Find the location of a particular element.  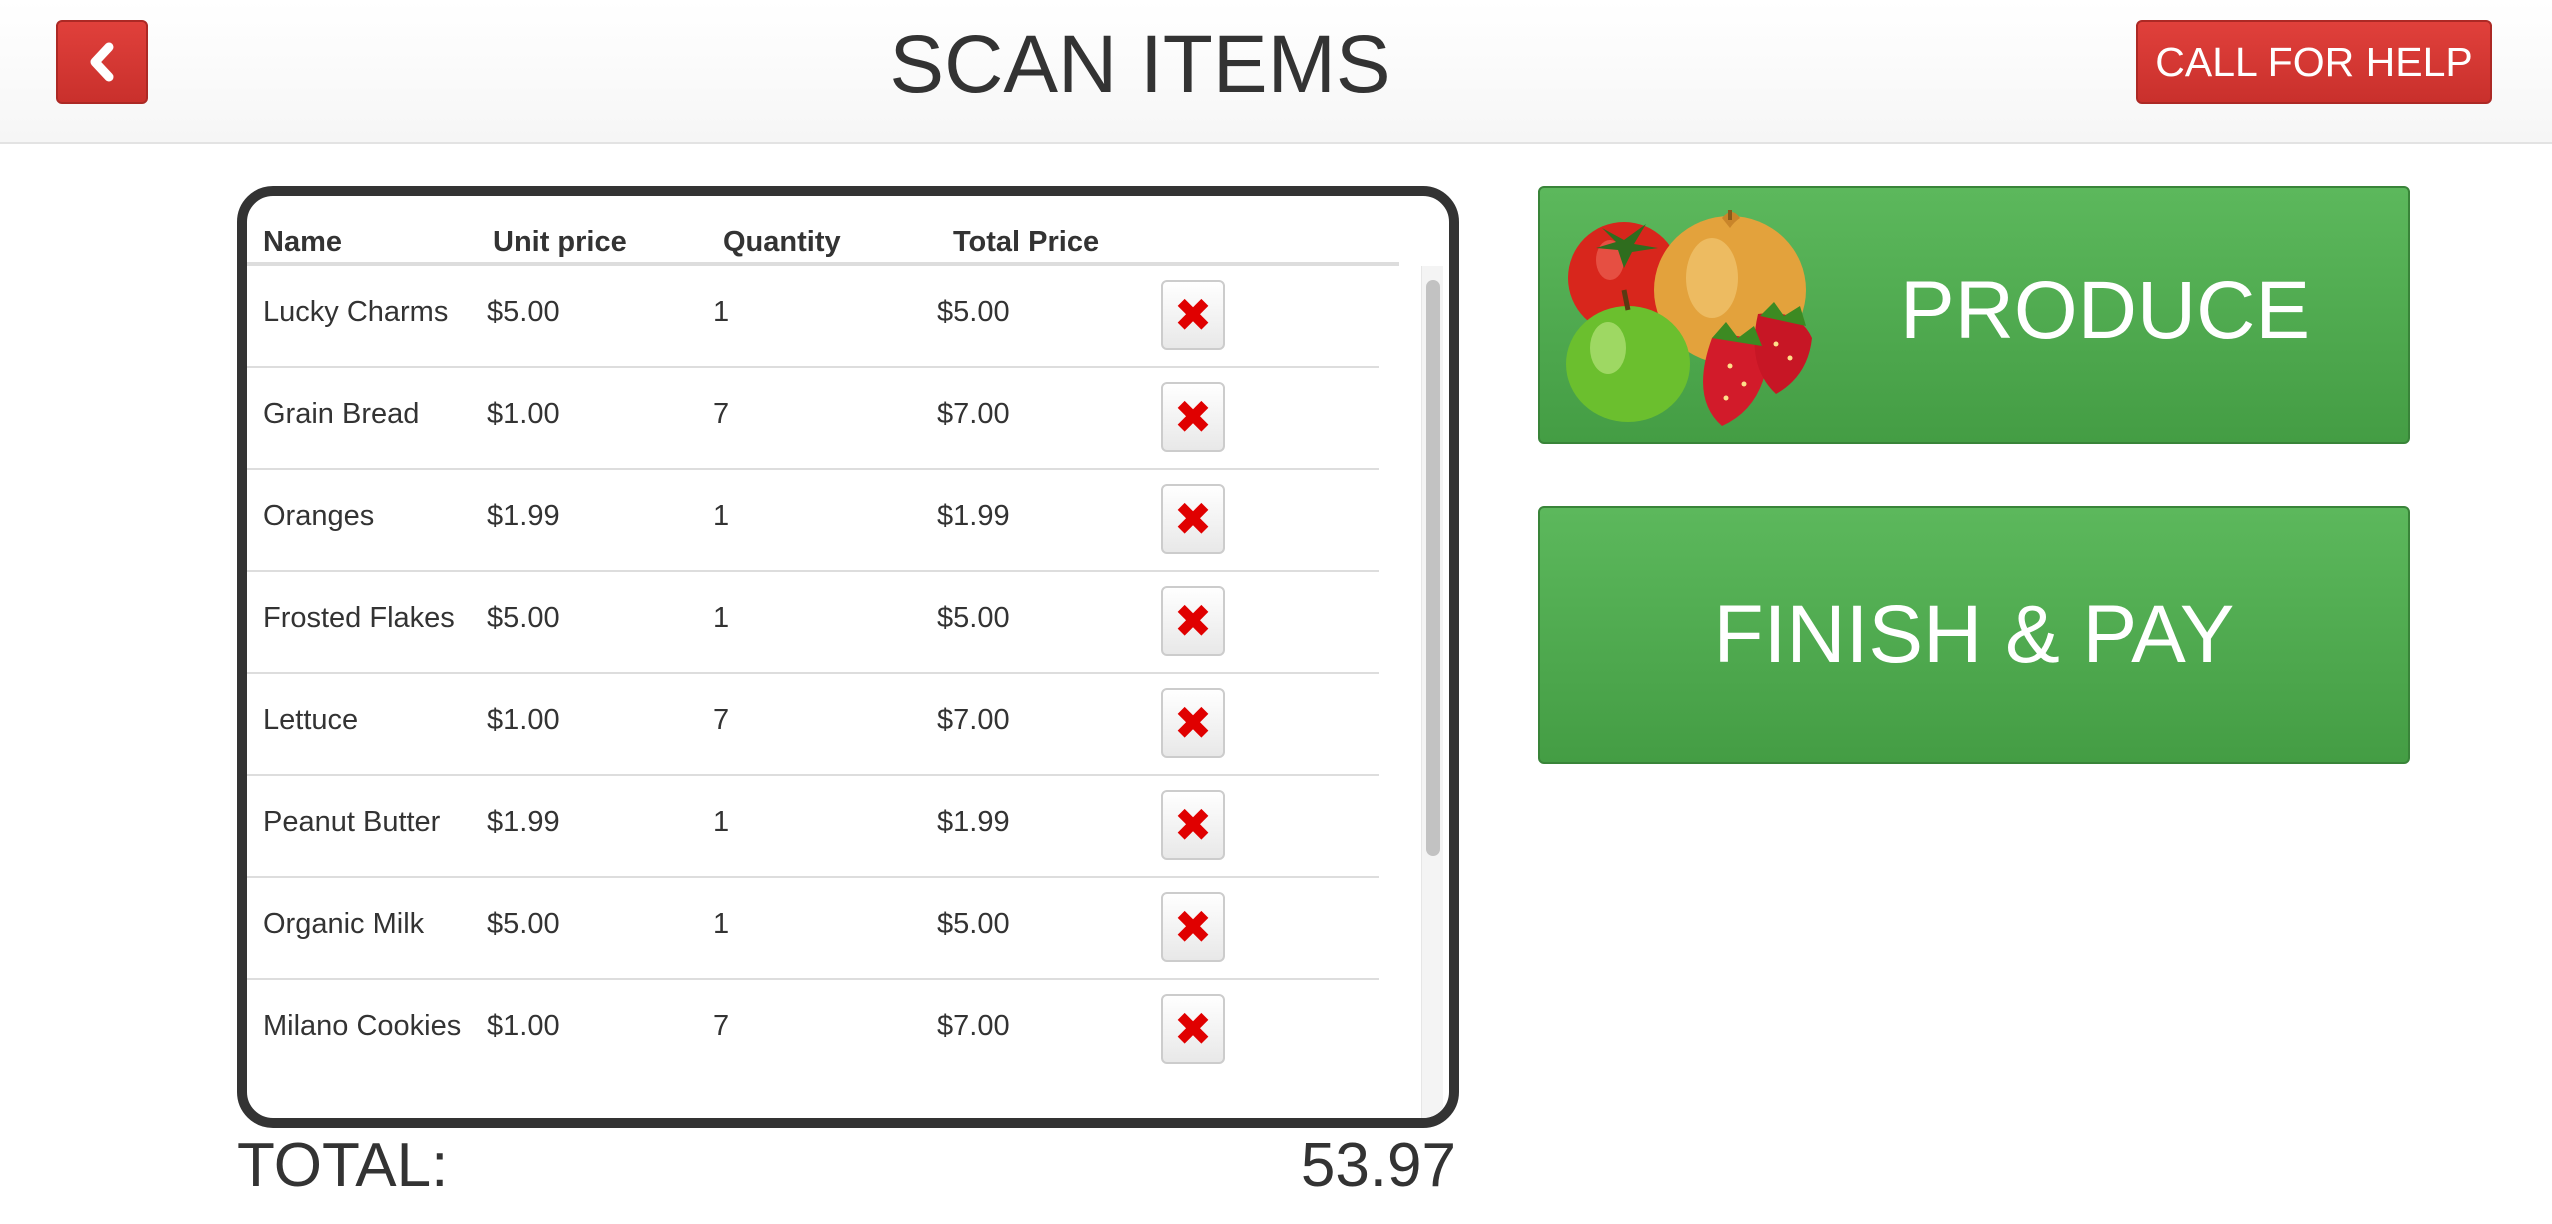

item-name: Milano Cookies is located at coordinates (362, 1026).